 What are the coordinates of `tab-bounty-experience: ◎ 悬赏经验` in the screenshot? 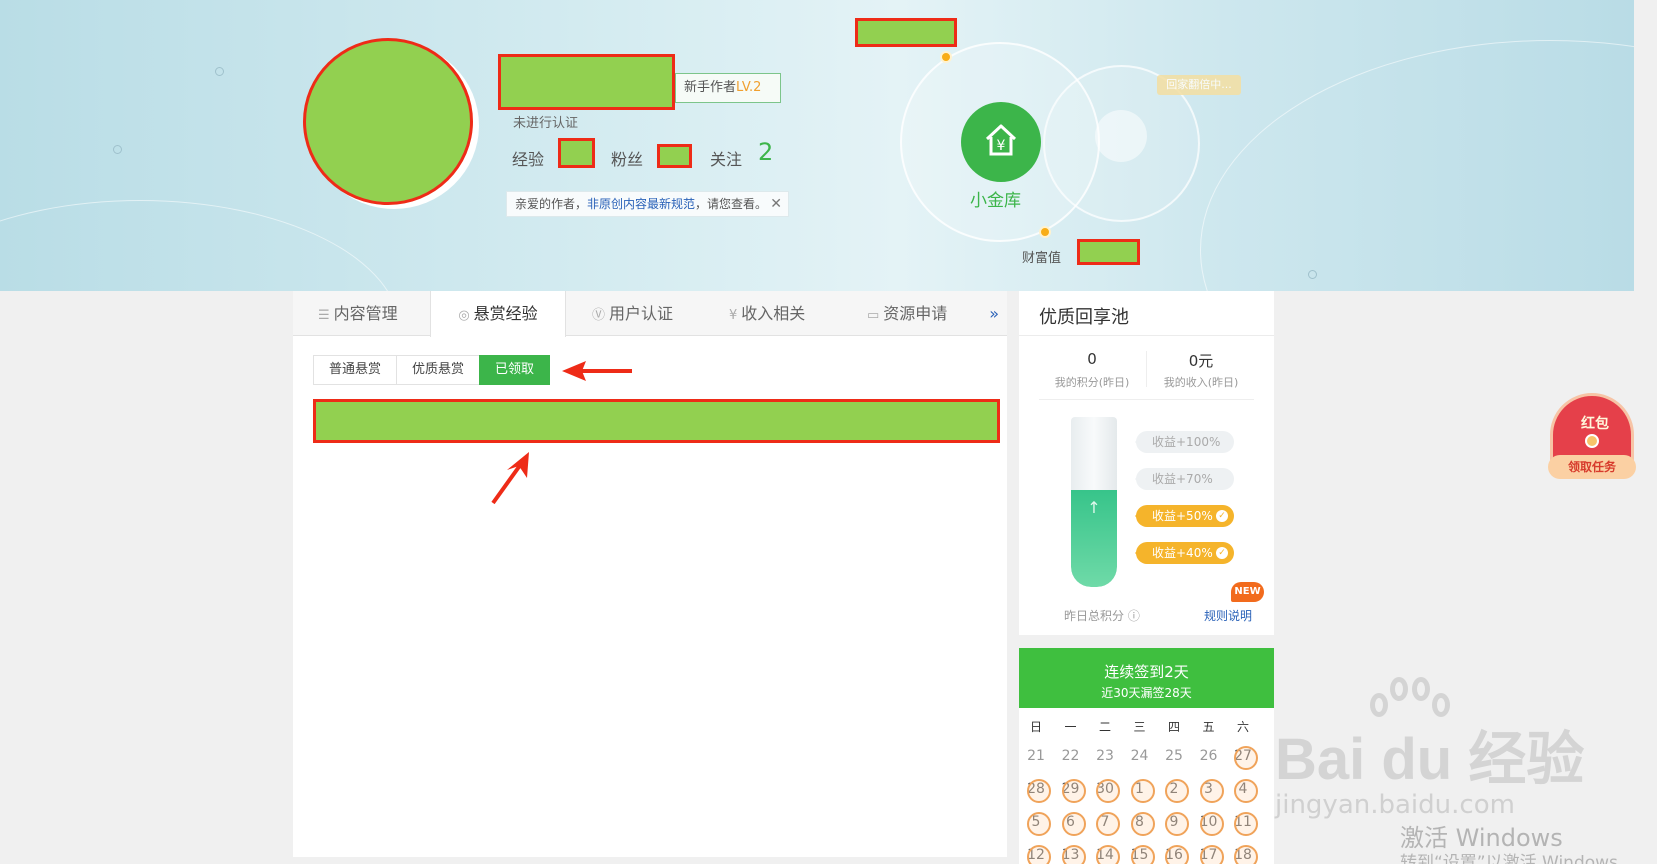 It's located at (498, 314).